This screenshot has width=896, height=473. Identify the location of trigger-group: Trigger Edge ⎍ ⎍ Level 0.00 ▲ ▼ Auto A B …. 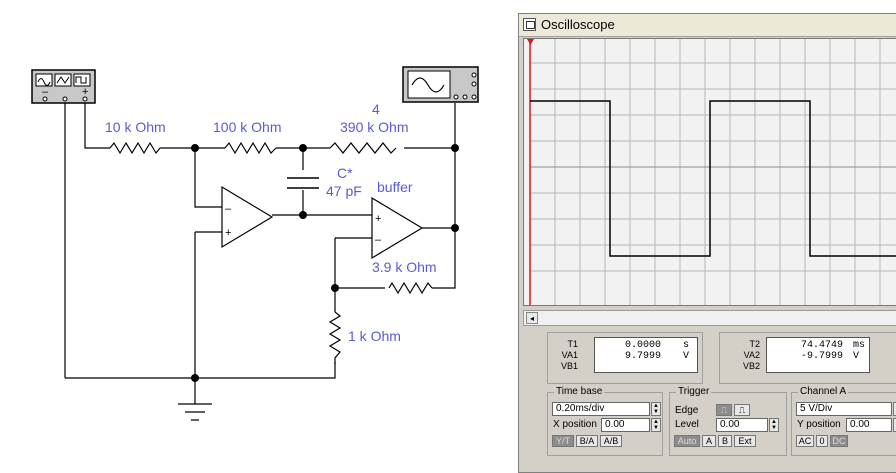
(728, 421).